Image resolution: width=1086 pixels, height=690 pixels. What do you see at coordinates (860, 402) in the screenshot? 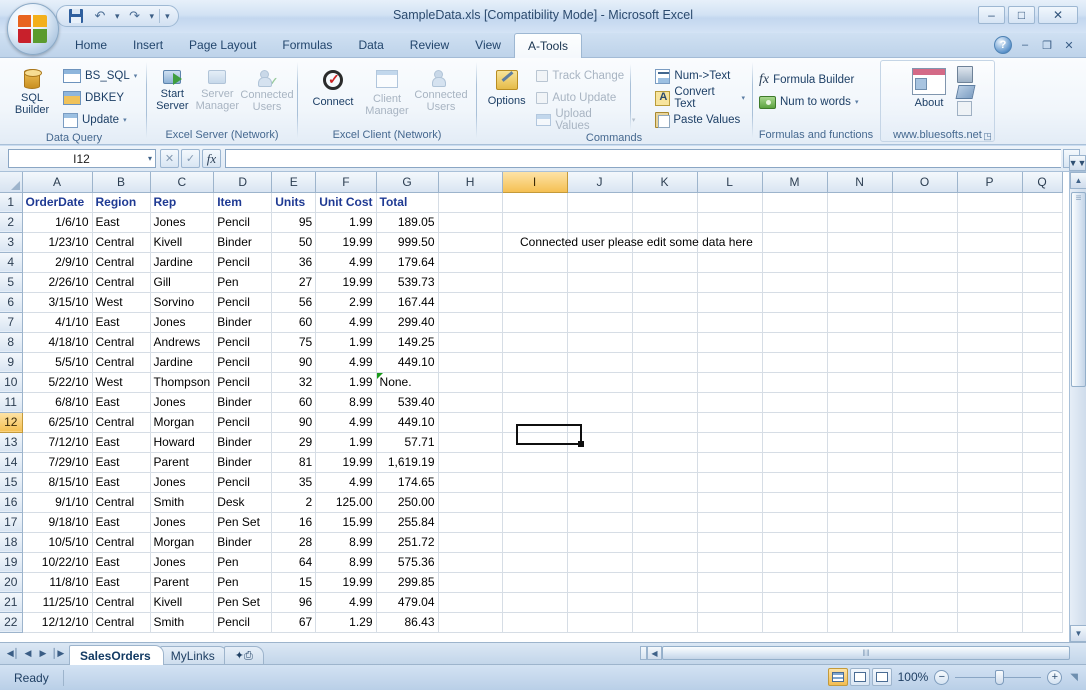
I see `cell-N11` at bounding box center [860, 402].